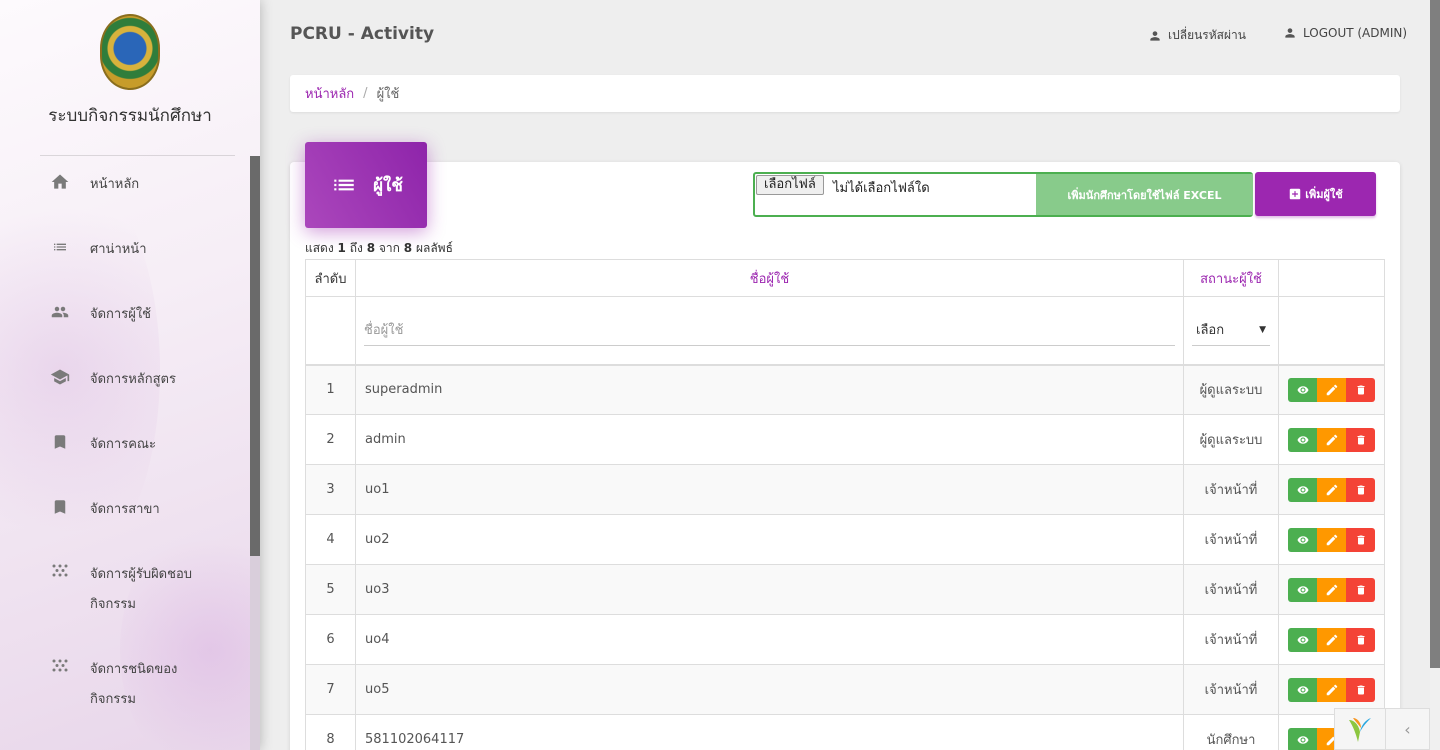 Image resolution: width=1440 pixels, height=750 pixels. Describe the element at coordinates (115, 184) in the screenshot. I see `sidebar-item-label: หน้าหลัก` at that location.